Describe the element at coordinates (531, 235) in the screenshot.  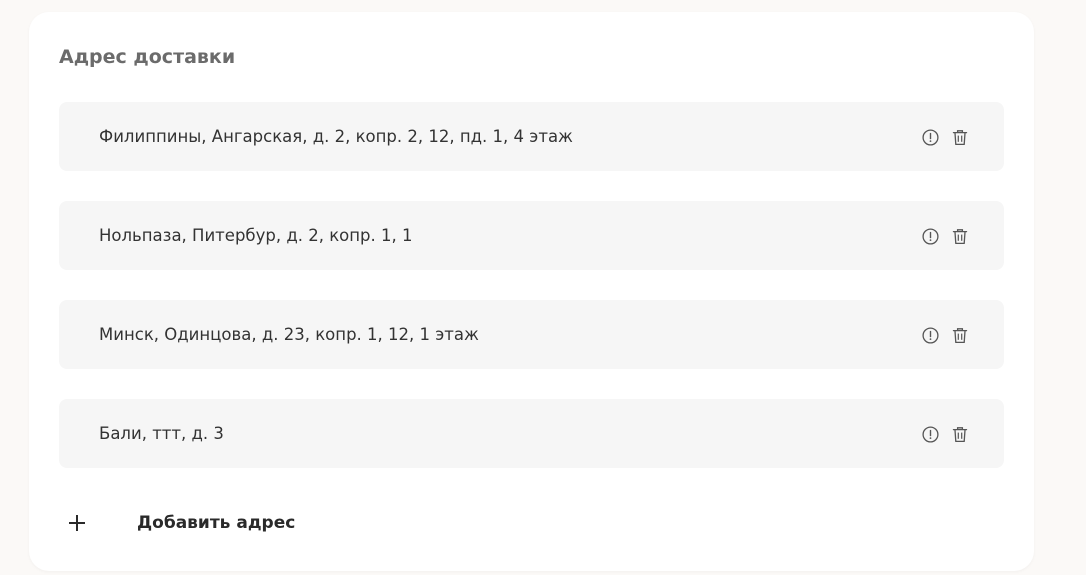
I see `address-item: Нольпаза, Питербур, д. 2, копр. 1, 1` at that location.